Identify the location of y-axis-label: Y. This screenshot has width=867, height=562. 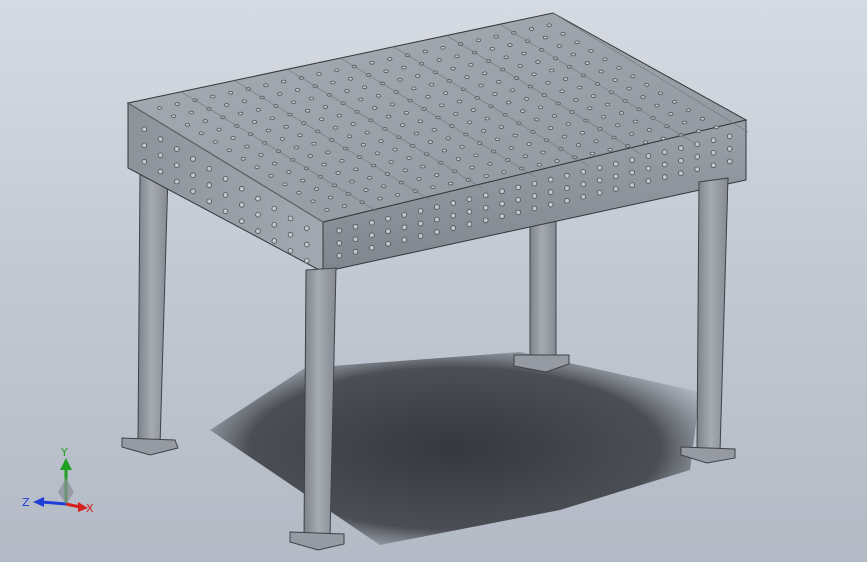
(64, 452).